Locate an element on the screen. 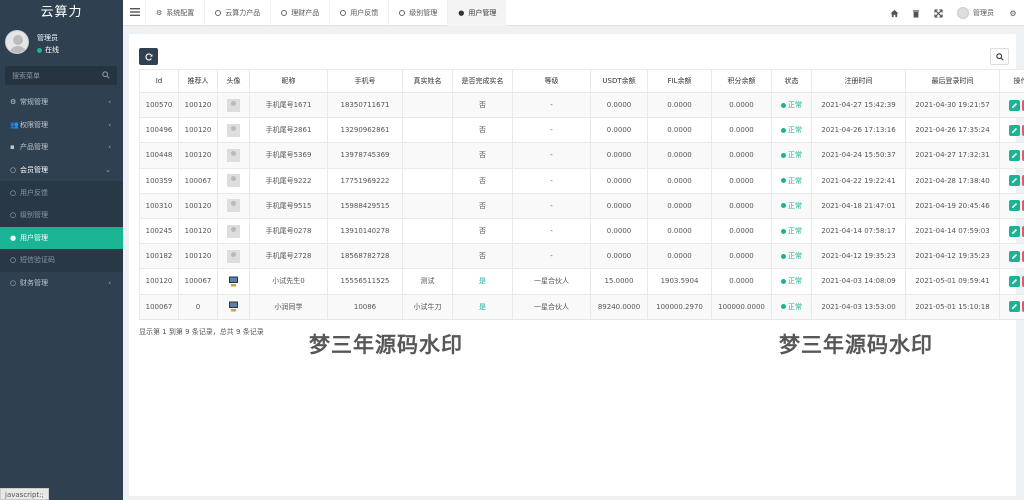  table-cell: 否 is located at coordinates (482, 256).